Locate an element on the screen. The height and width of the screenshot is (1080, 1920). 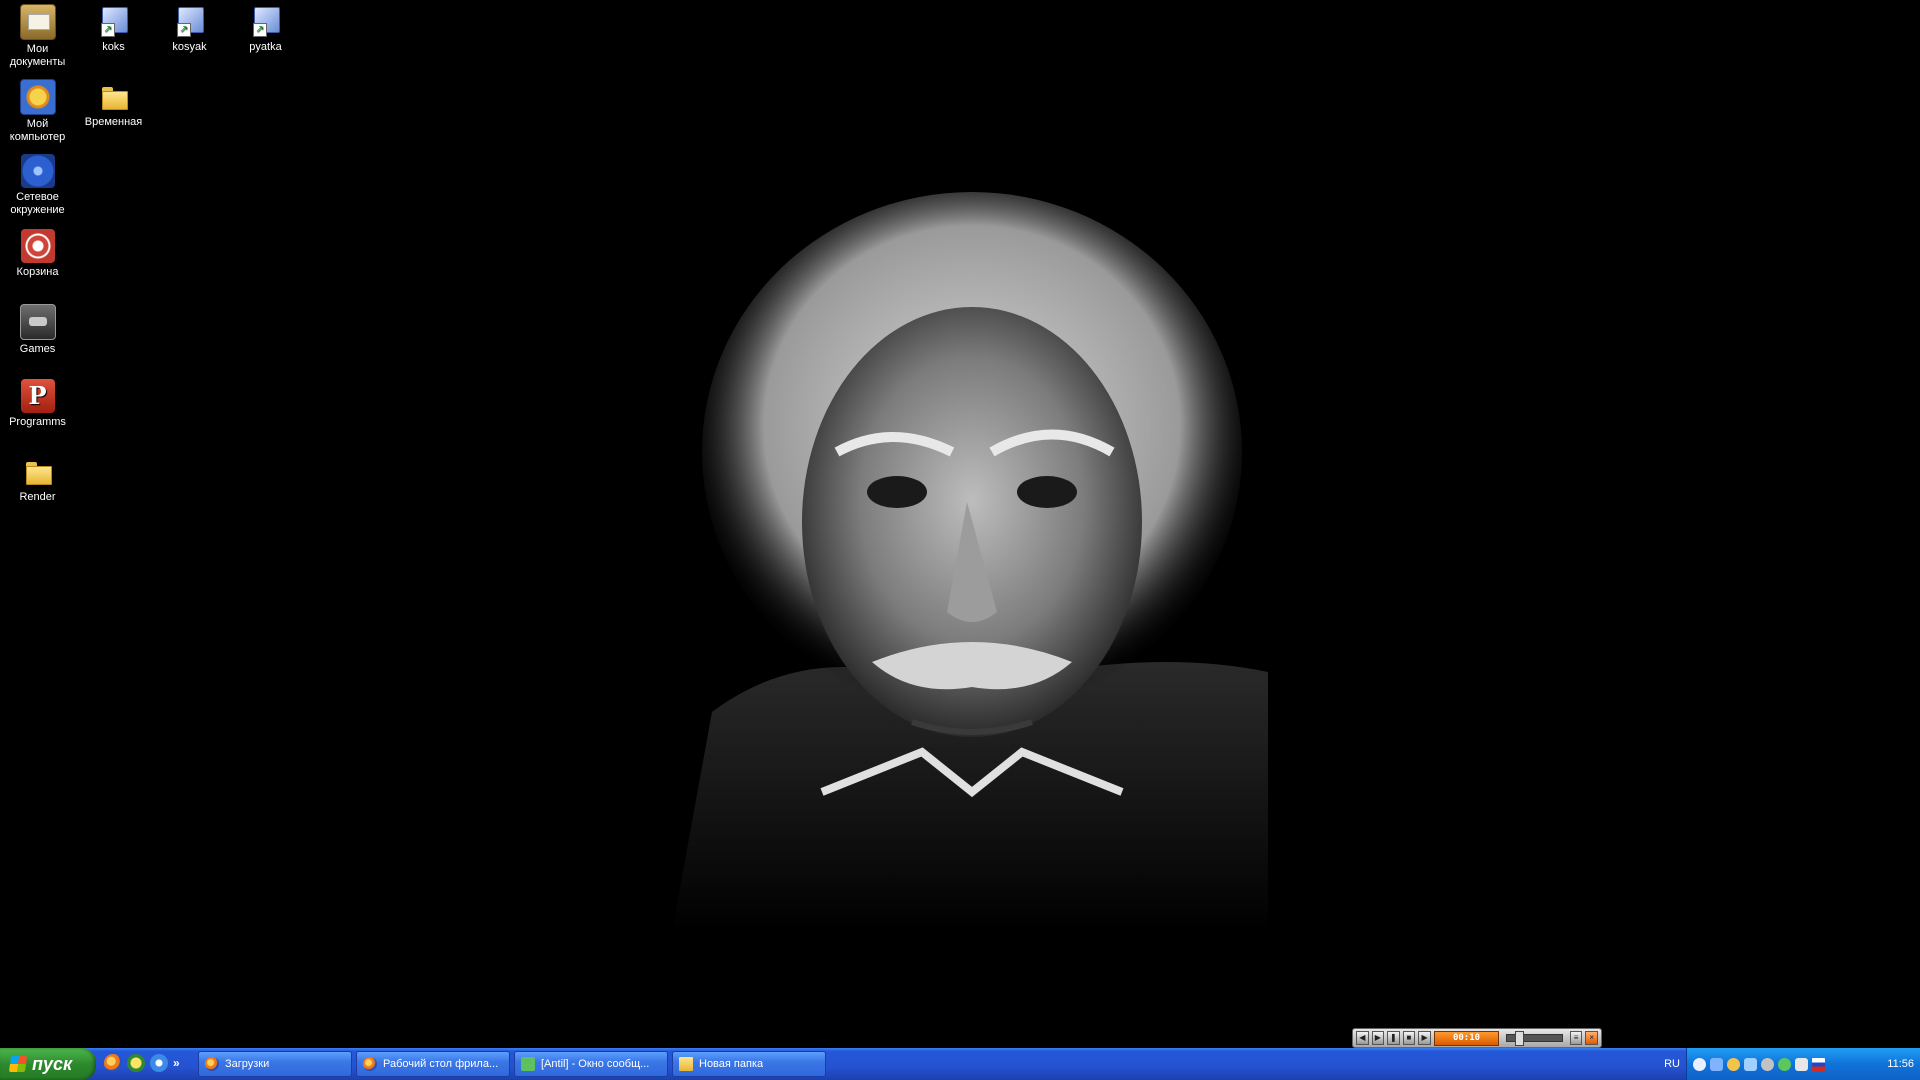
system-tray: 11:56 is located at coordinates (1803, 1064).